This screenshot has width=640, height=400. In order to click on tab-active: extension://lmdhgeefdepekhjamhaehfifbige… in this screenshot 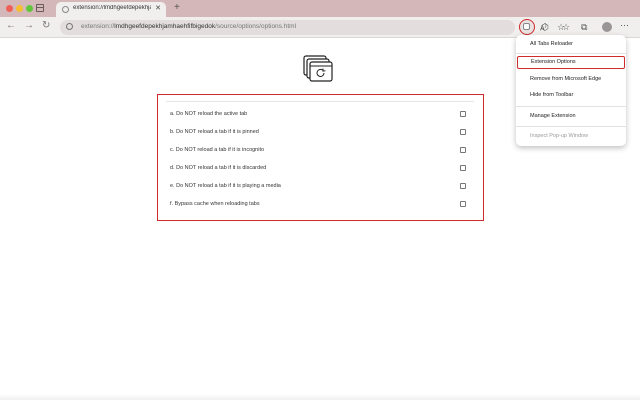, I will do `click(111, 9)`.